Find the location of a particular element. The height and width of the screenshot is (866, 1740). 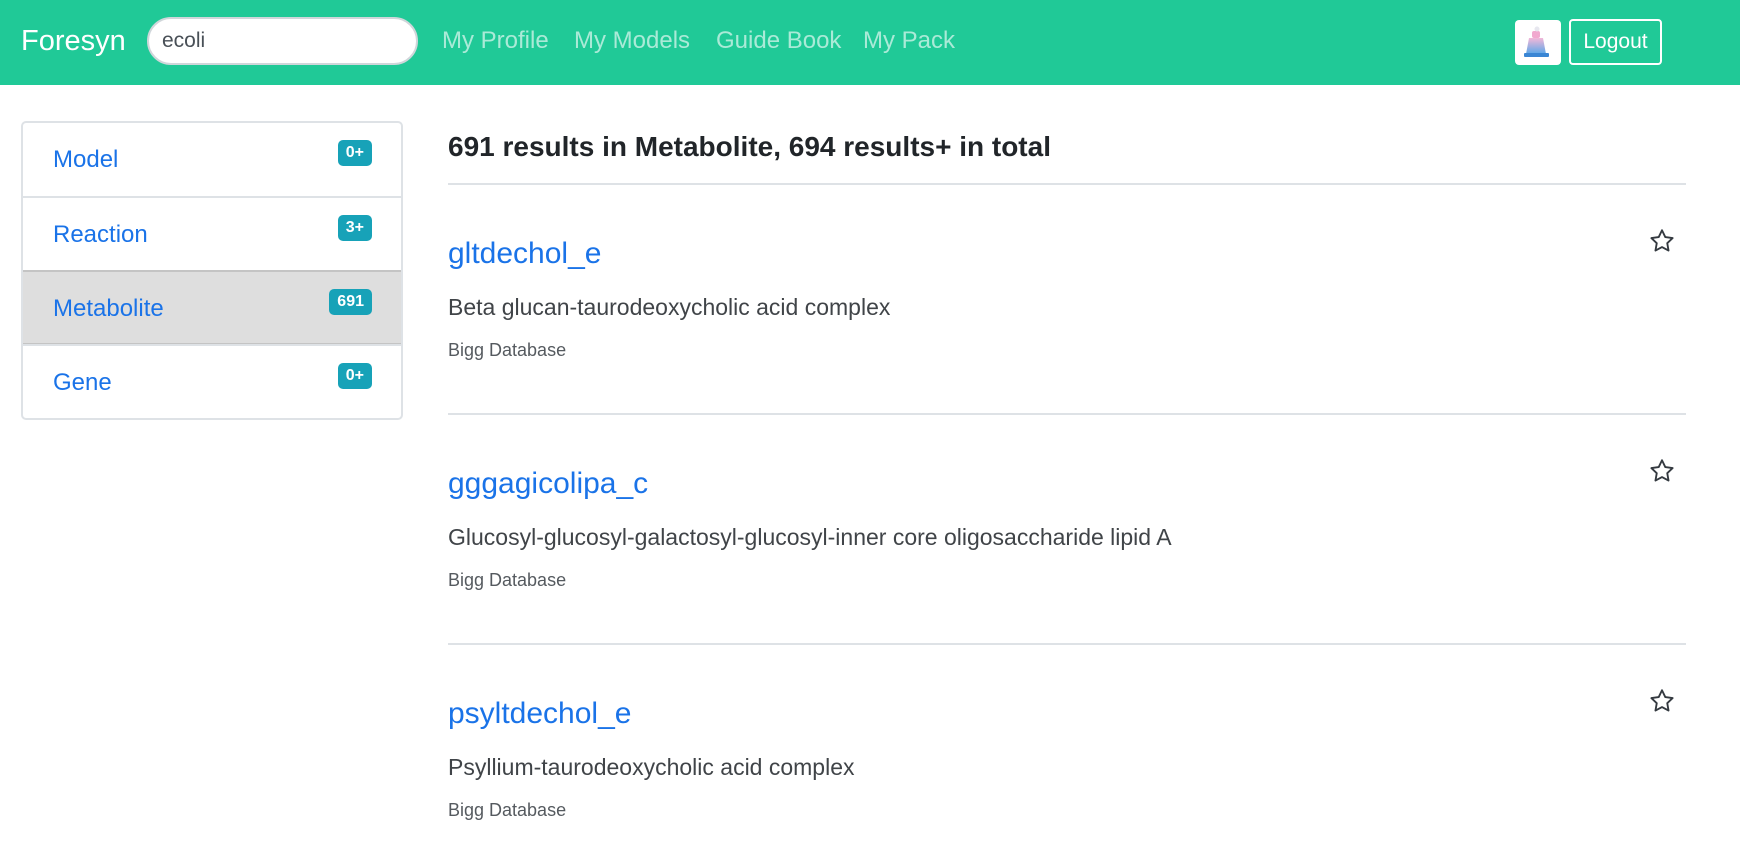

sidebar-item-model: Model 0+ is located at coordinates (212, 159).